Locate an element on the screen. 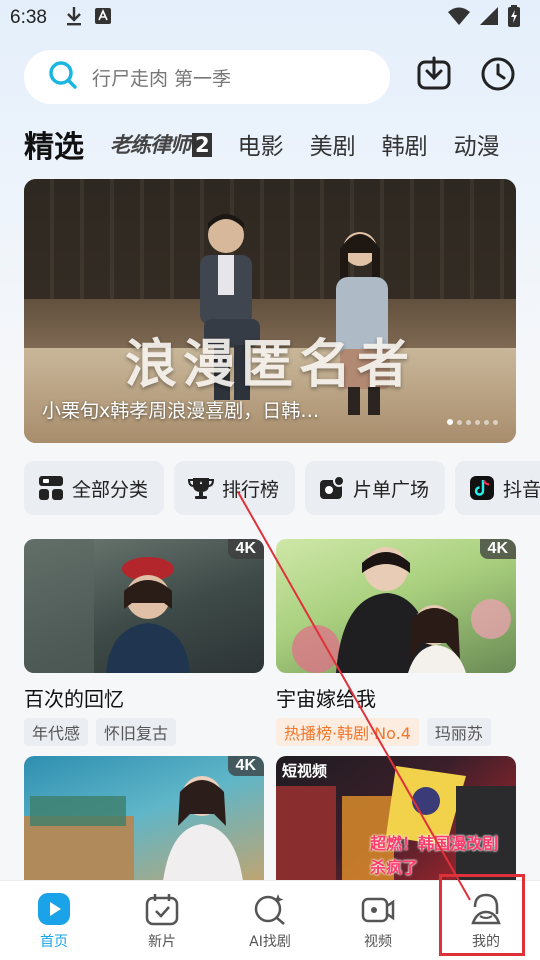  video-card: 4K 百次的回忆 年代感 怀旧复古 is located at coordinates (144, 642).